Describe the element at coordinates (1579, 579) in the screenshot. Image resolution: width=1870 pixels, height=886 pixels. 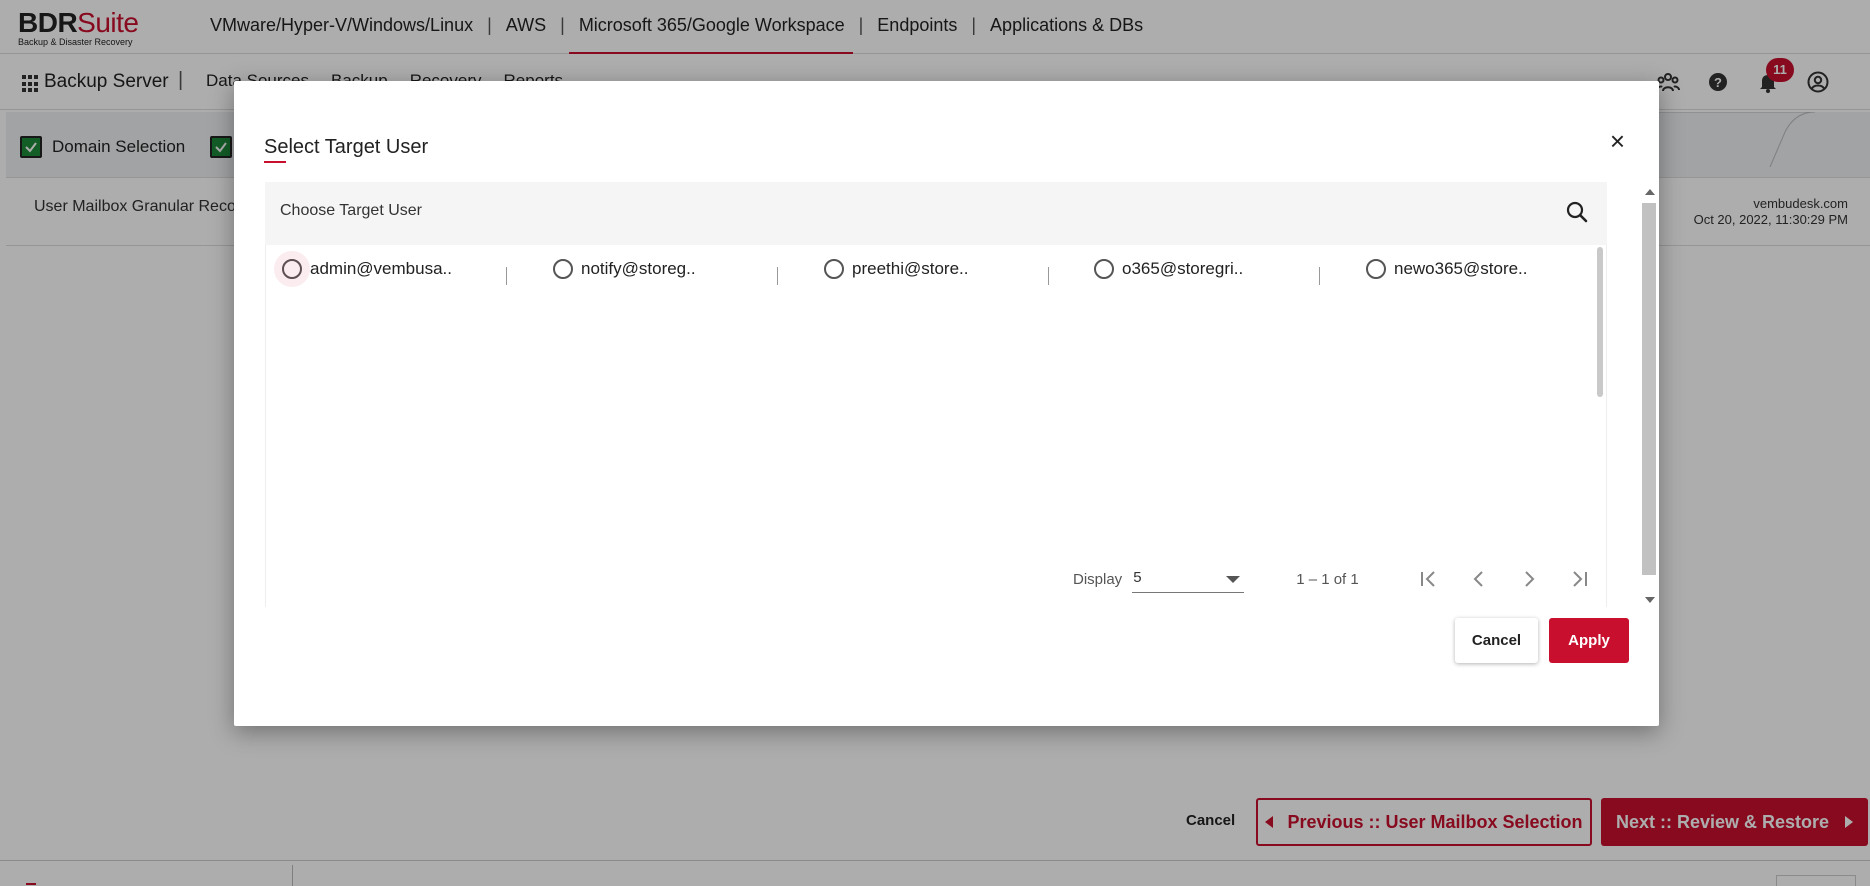
I see `last-page-icon` at that location.